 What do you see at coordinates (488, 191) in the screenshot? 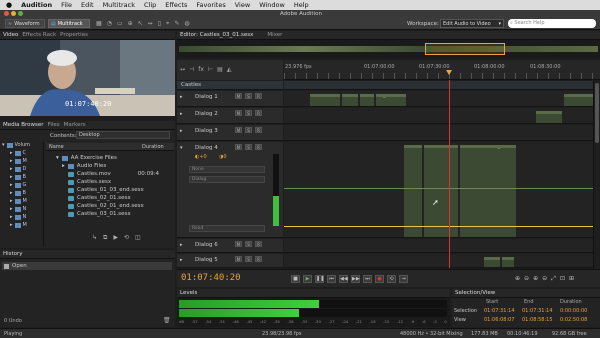
I see `audio-clip: Castles...d-cues_109` at bounding box center [488, 191].